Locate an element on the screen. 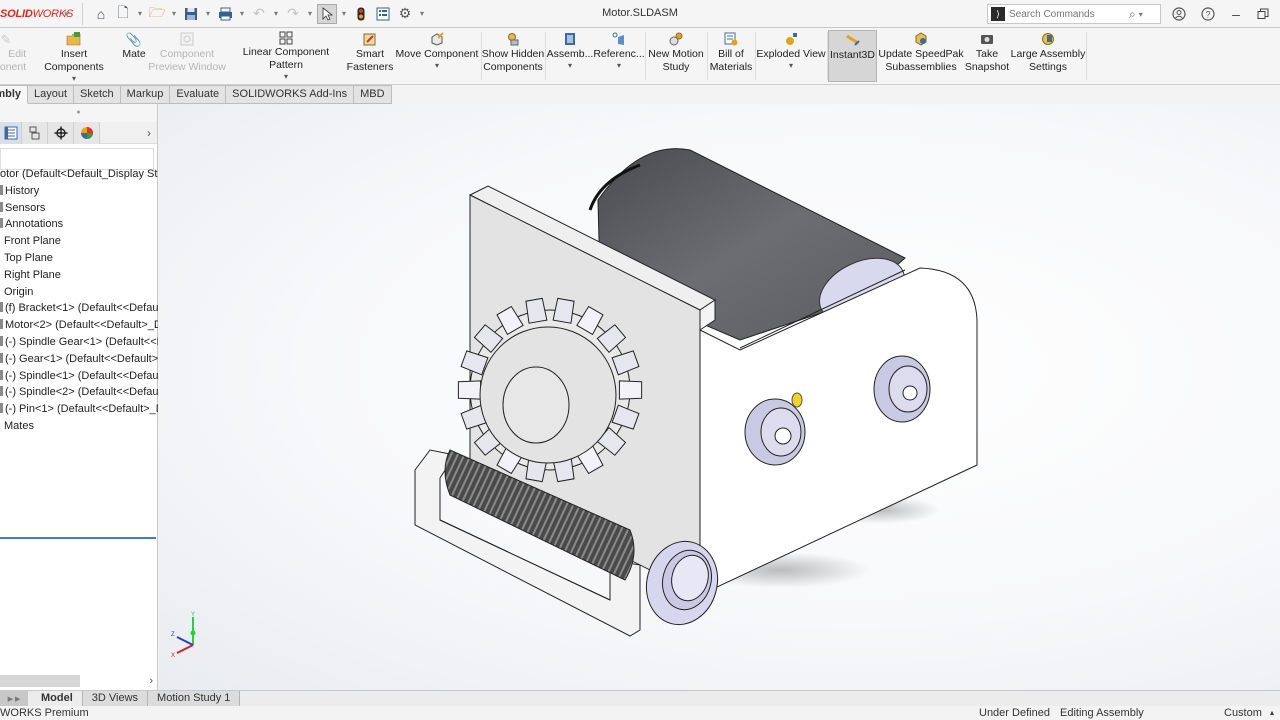  tab-markup: Markup is located at coordinates (145, 94).